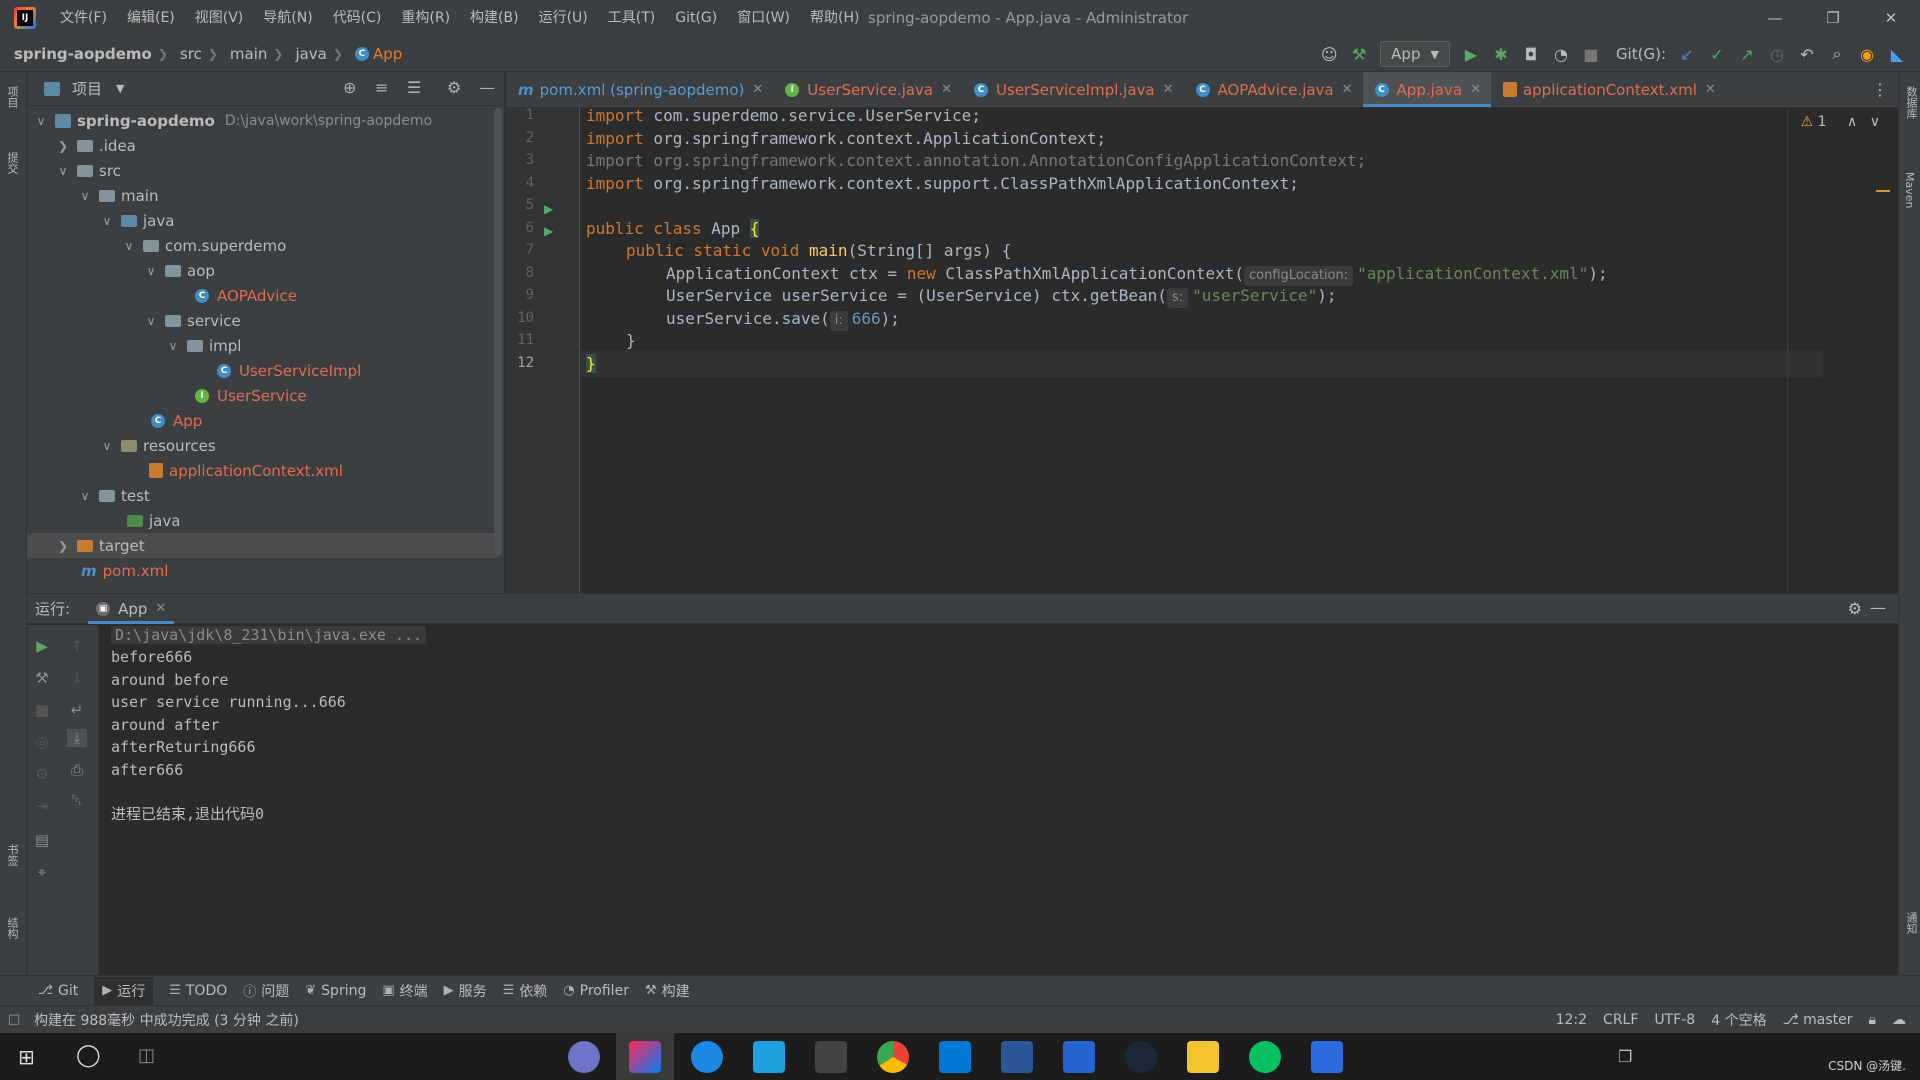 This screenshot has width=1920, height=1080. What do you see at coordinates (1867, 54) in the screenshot?
I see `update-icon: ◉` at bounding box center [1867, 54].